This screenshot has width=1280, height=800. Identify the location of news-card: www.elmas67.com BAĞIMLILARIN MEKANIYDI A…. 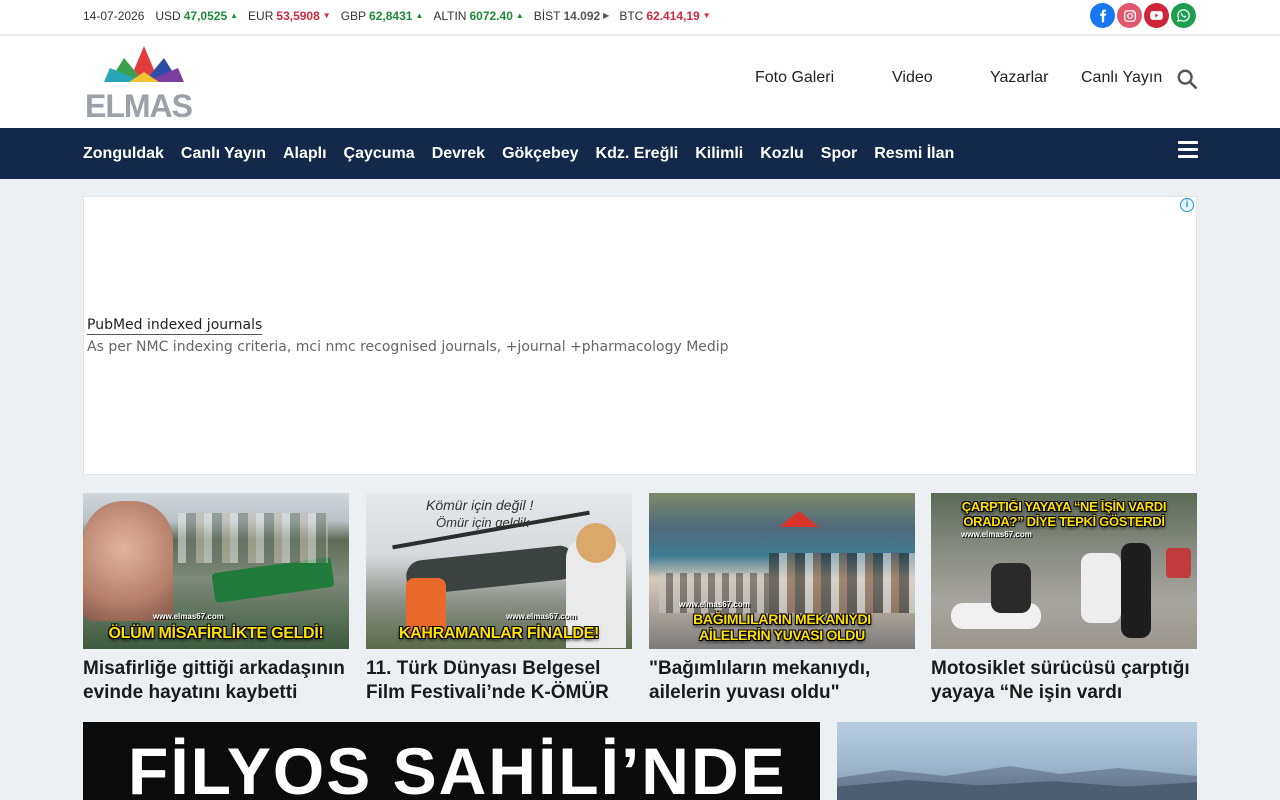
(782, 599).